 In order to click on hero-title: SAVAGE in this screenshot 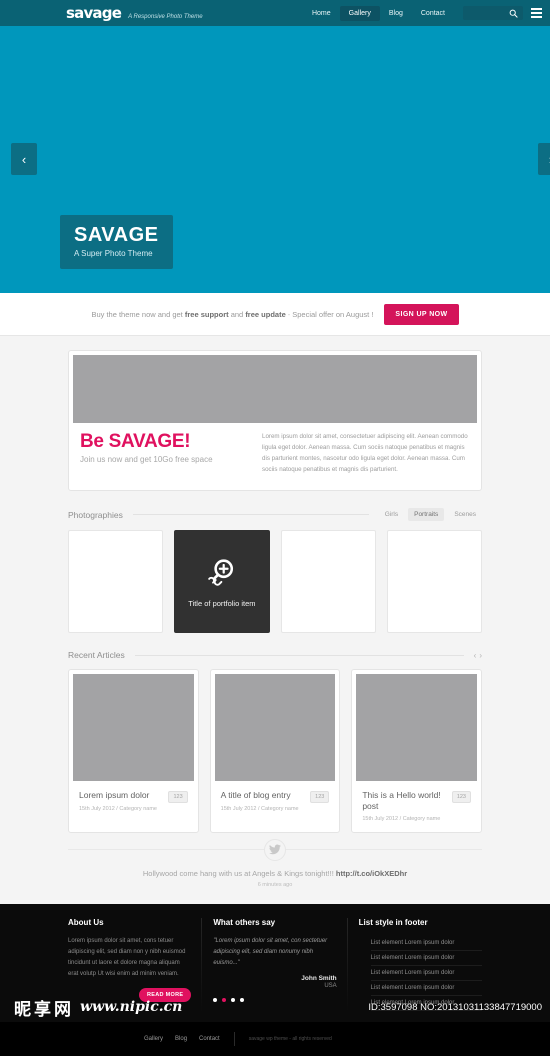, I will do `click(116, 235)`.